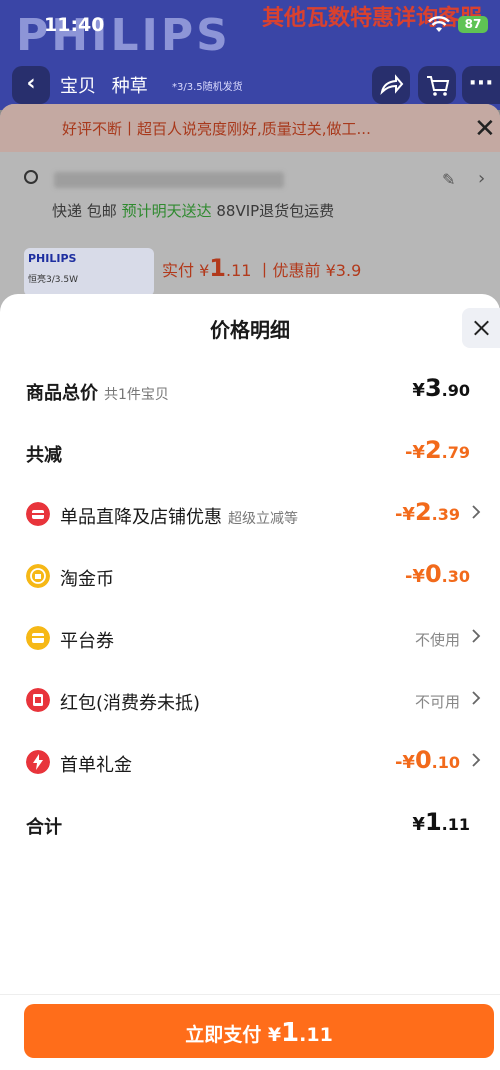 Image resolution: width=500 pixels, height=1070 pixels. What do you see at coordinates (38, 514) in the screenshot?
I see `store-discount-icon` at bounding box center [38, 514].